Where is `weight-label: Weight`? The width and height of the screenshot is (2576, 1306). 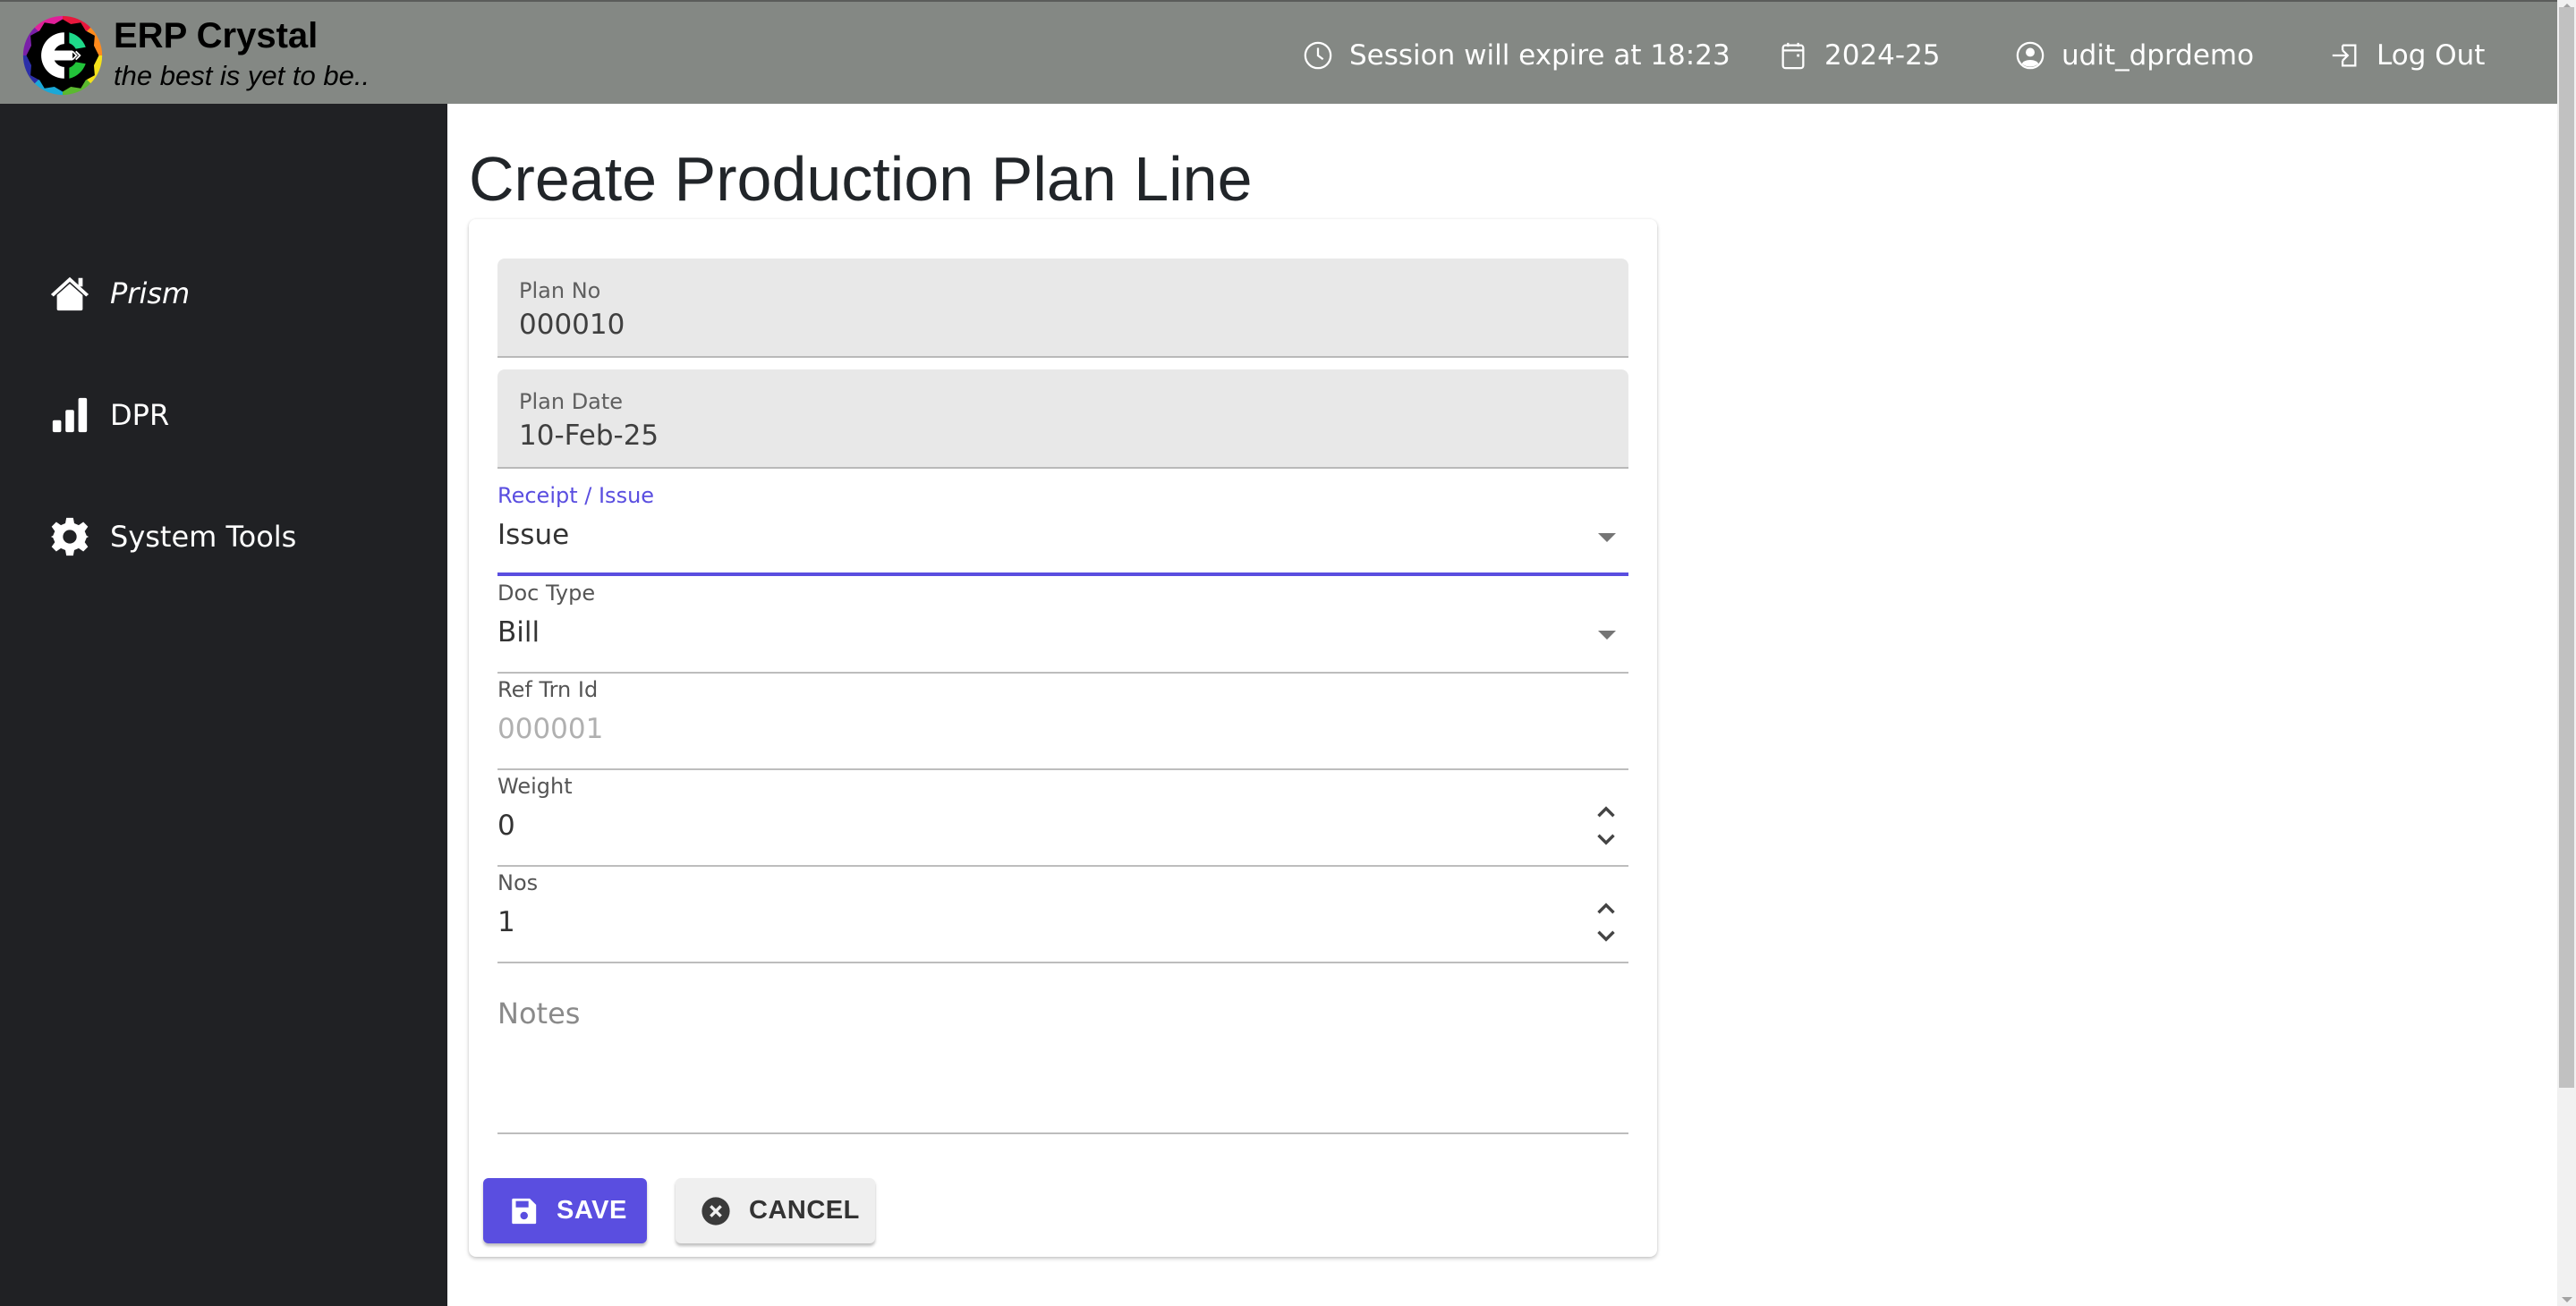
weight-label: Weight is located at coordinates (535, 786).